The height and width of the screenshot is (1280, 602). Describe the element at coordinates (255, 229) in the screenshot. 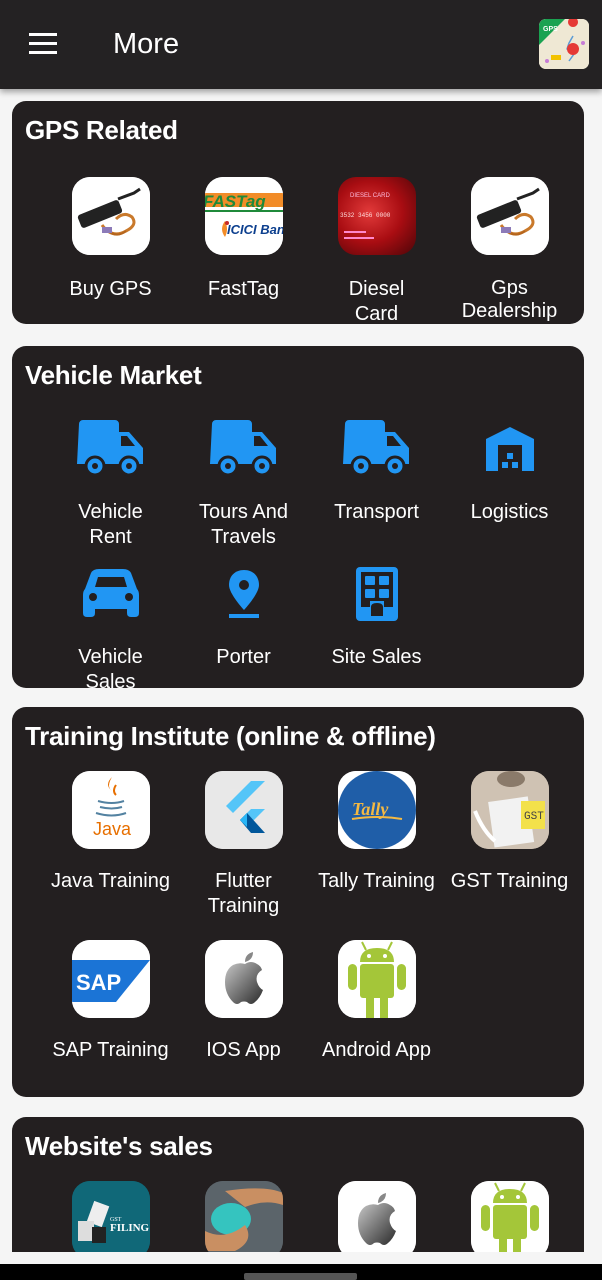

I see `svg-text: ICICI Bank` at that location.